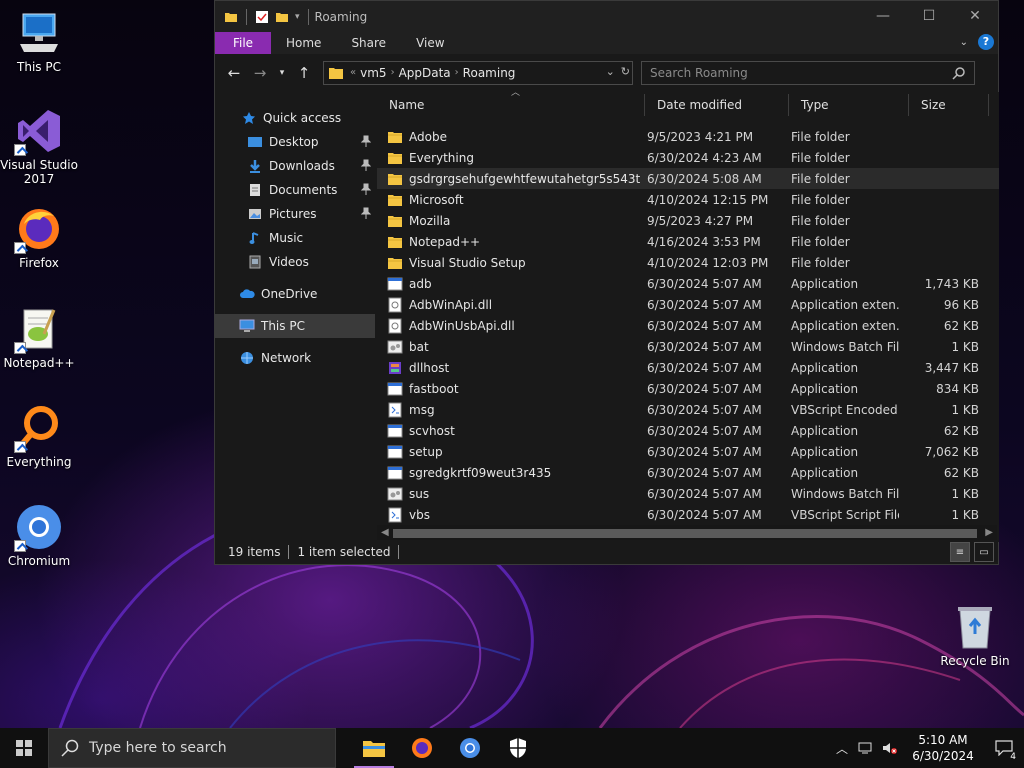 The image size is (1024, 768). What do you see at coordinates (688, 220) in the screenshot?
I see `table-row: Mozilla 9/5/2023 4:27 PM File folder` at bounding box center [688, 220].